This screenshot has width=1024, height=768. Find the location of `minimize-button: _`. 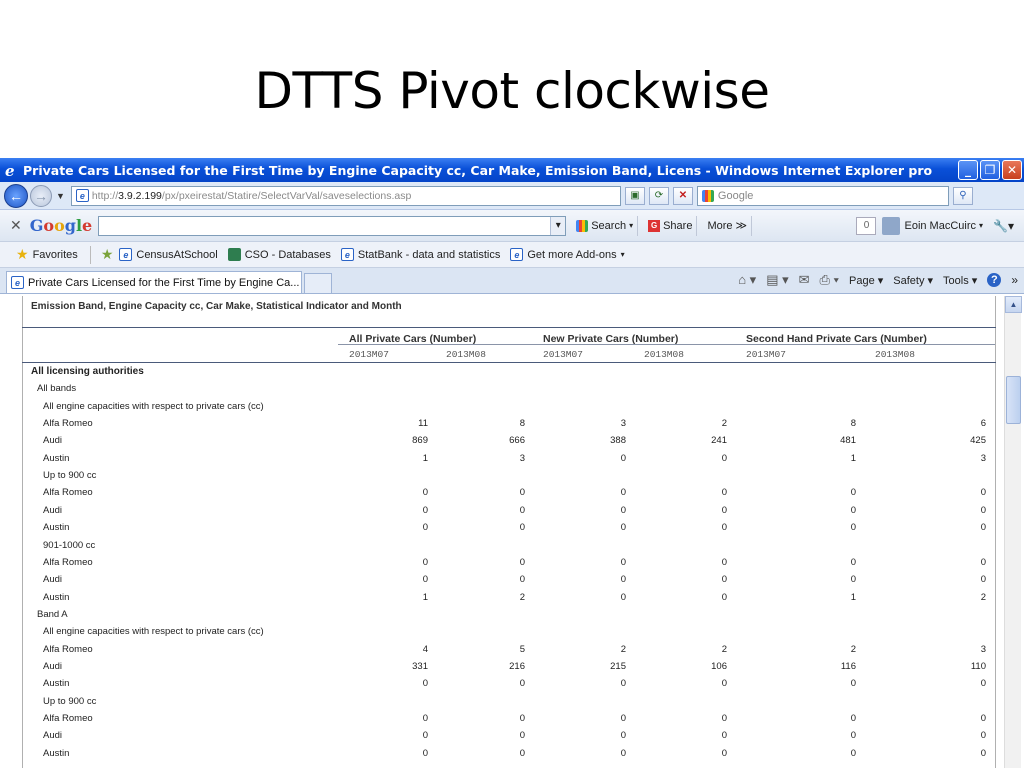

minimize-button: _ is located at coordinates (968, 170).